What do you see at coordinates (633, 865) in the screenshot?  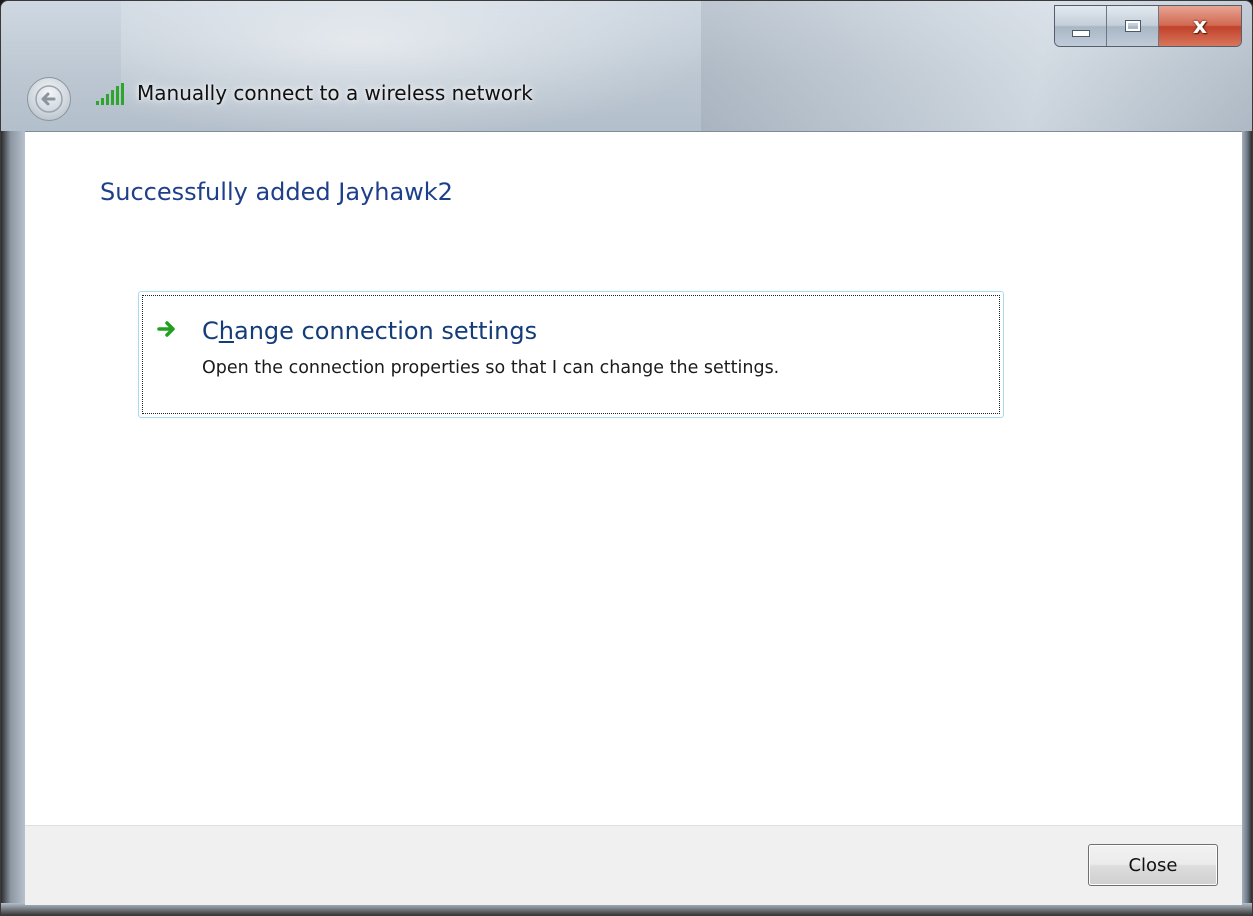 I see `dialog-footer: Close` at bounding box center [633, 865].